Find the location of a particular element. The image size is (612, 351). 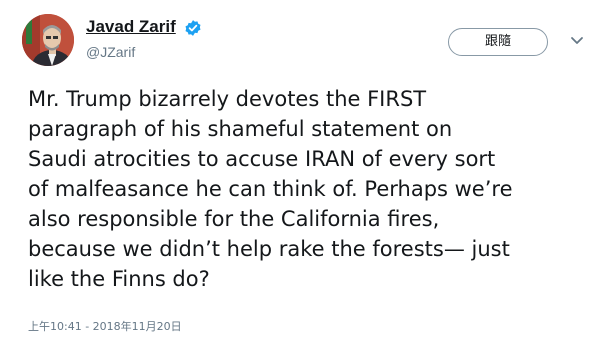

follow-button: 跟隨 is located at coordinates (498, 42).